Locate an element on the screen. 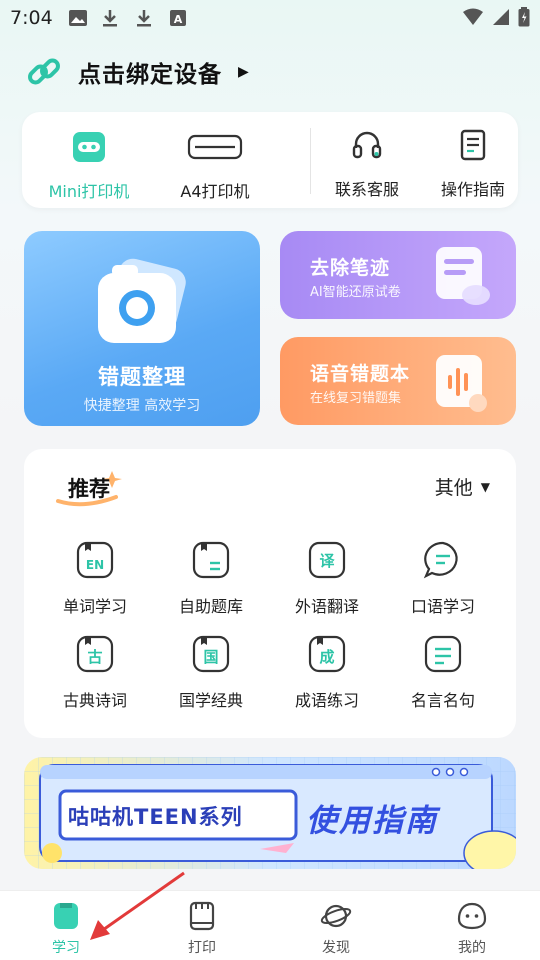  idiom-icon: 成 is located at coordinates (327, 654).